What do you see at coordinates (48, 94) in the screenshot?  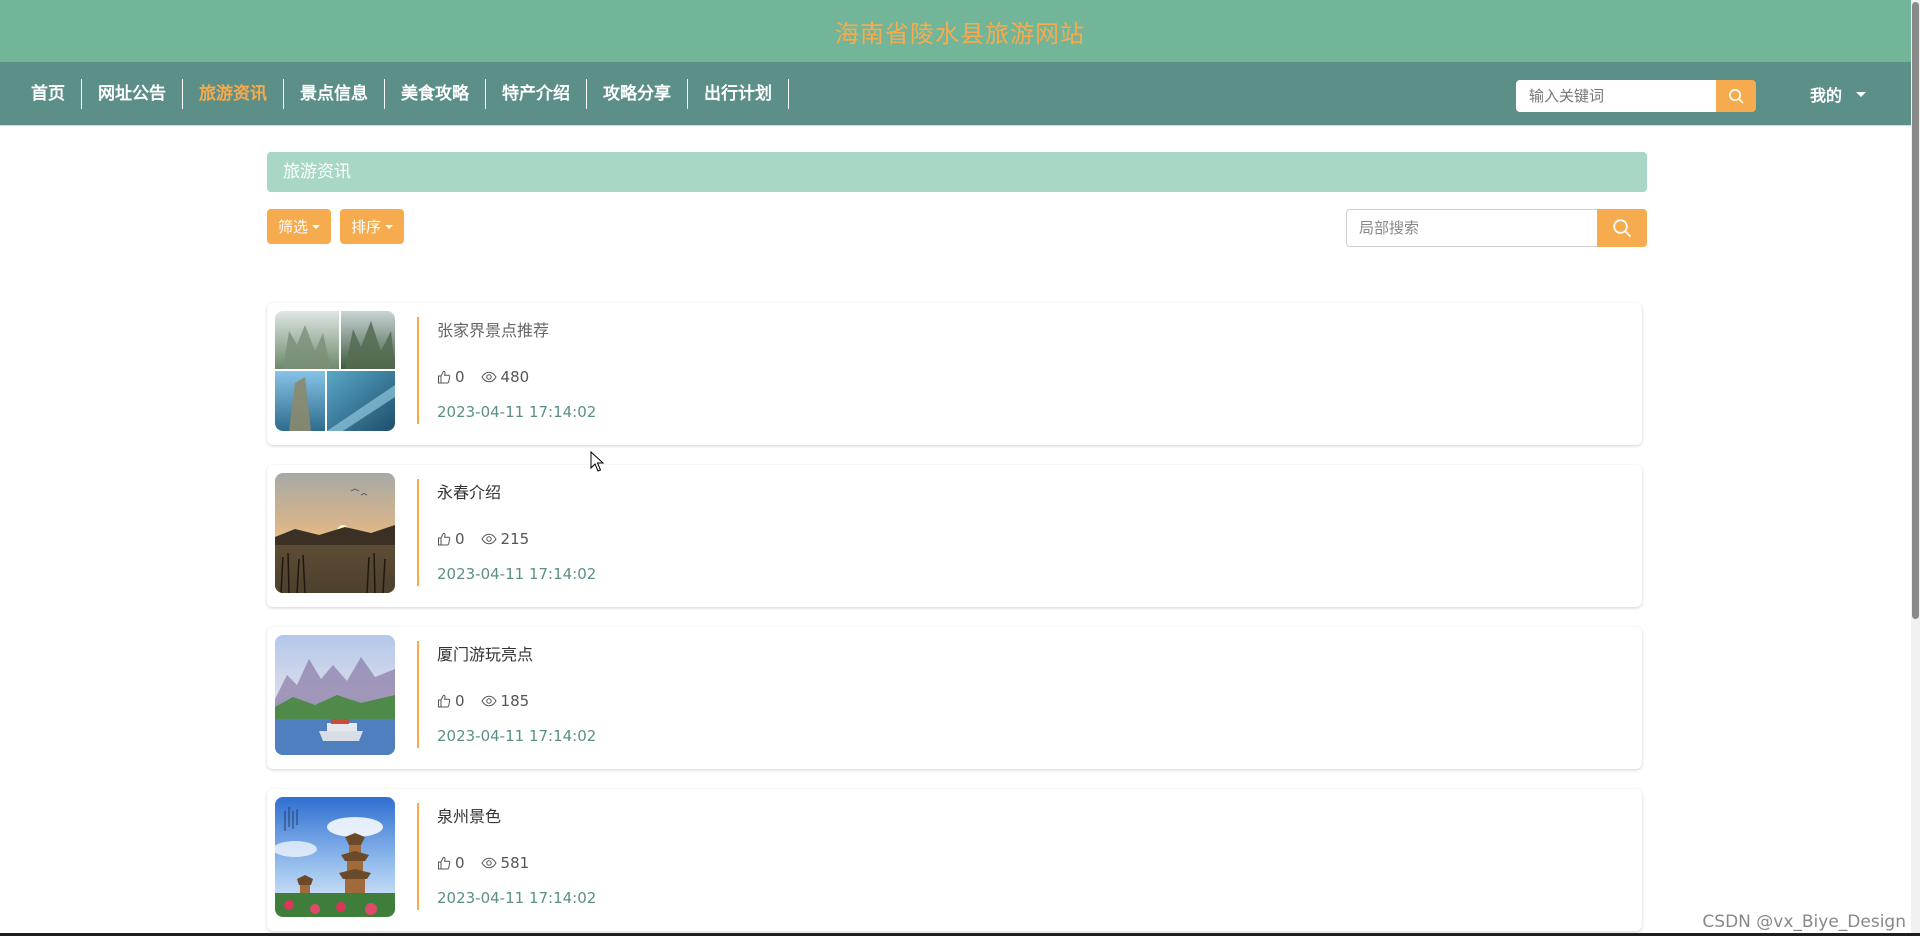 I see `nav-item-home: 首页` at bounding box center [48, 94].